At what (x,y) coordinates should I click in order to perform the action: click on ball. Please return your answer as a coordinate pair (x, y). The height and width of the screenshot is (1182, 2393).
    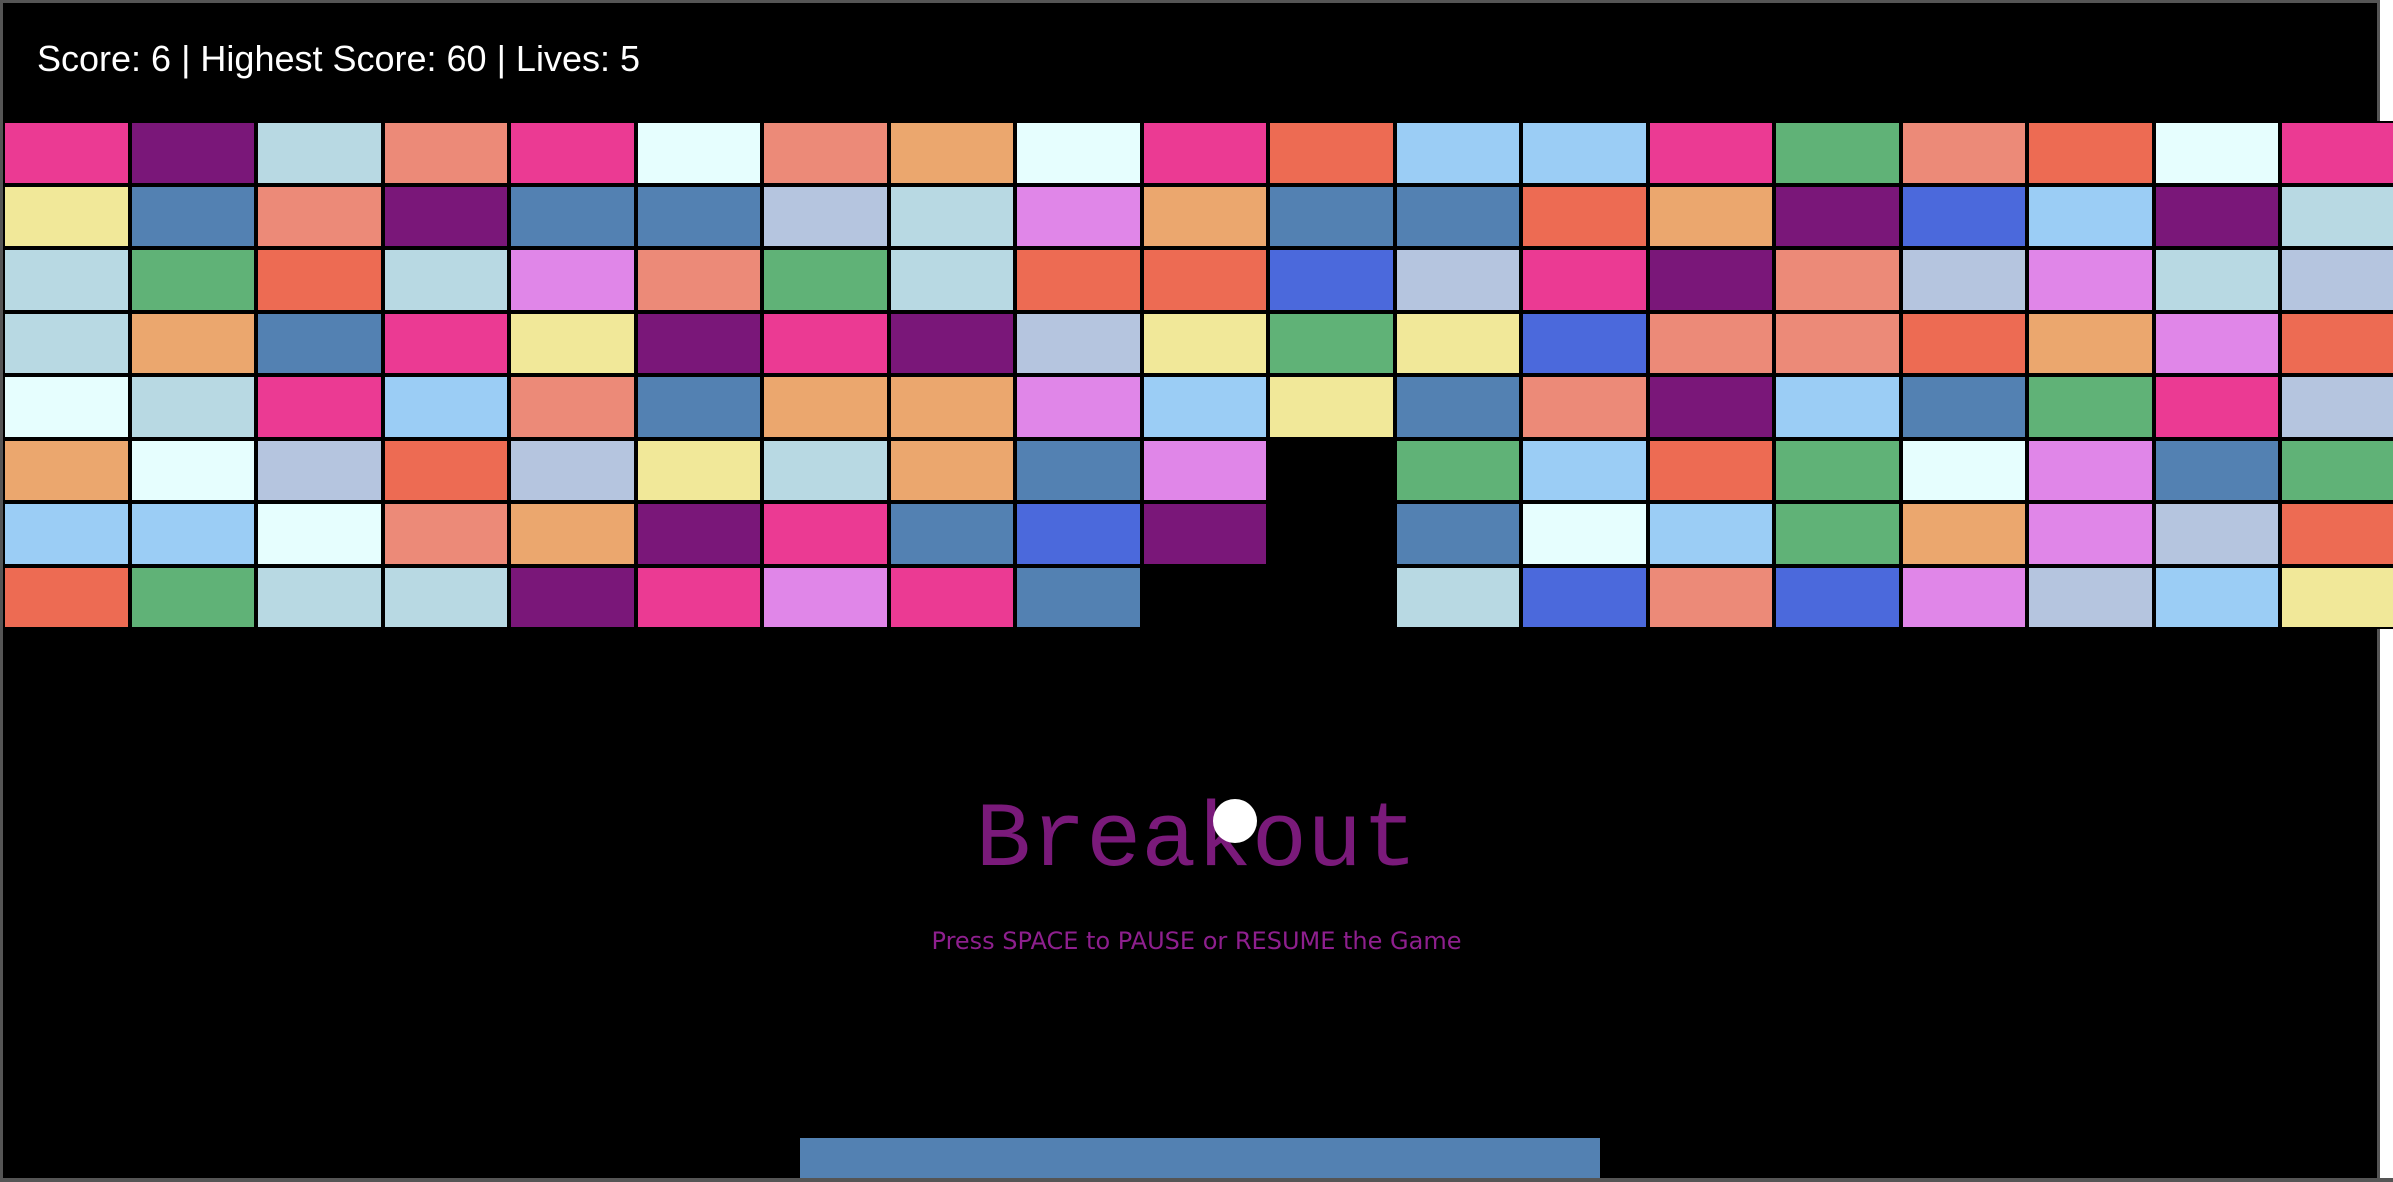
    Looking at the image, I should click on (1235, 821).